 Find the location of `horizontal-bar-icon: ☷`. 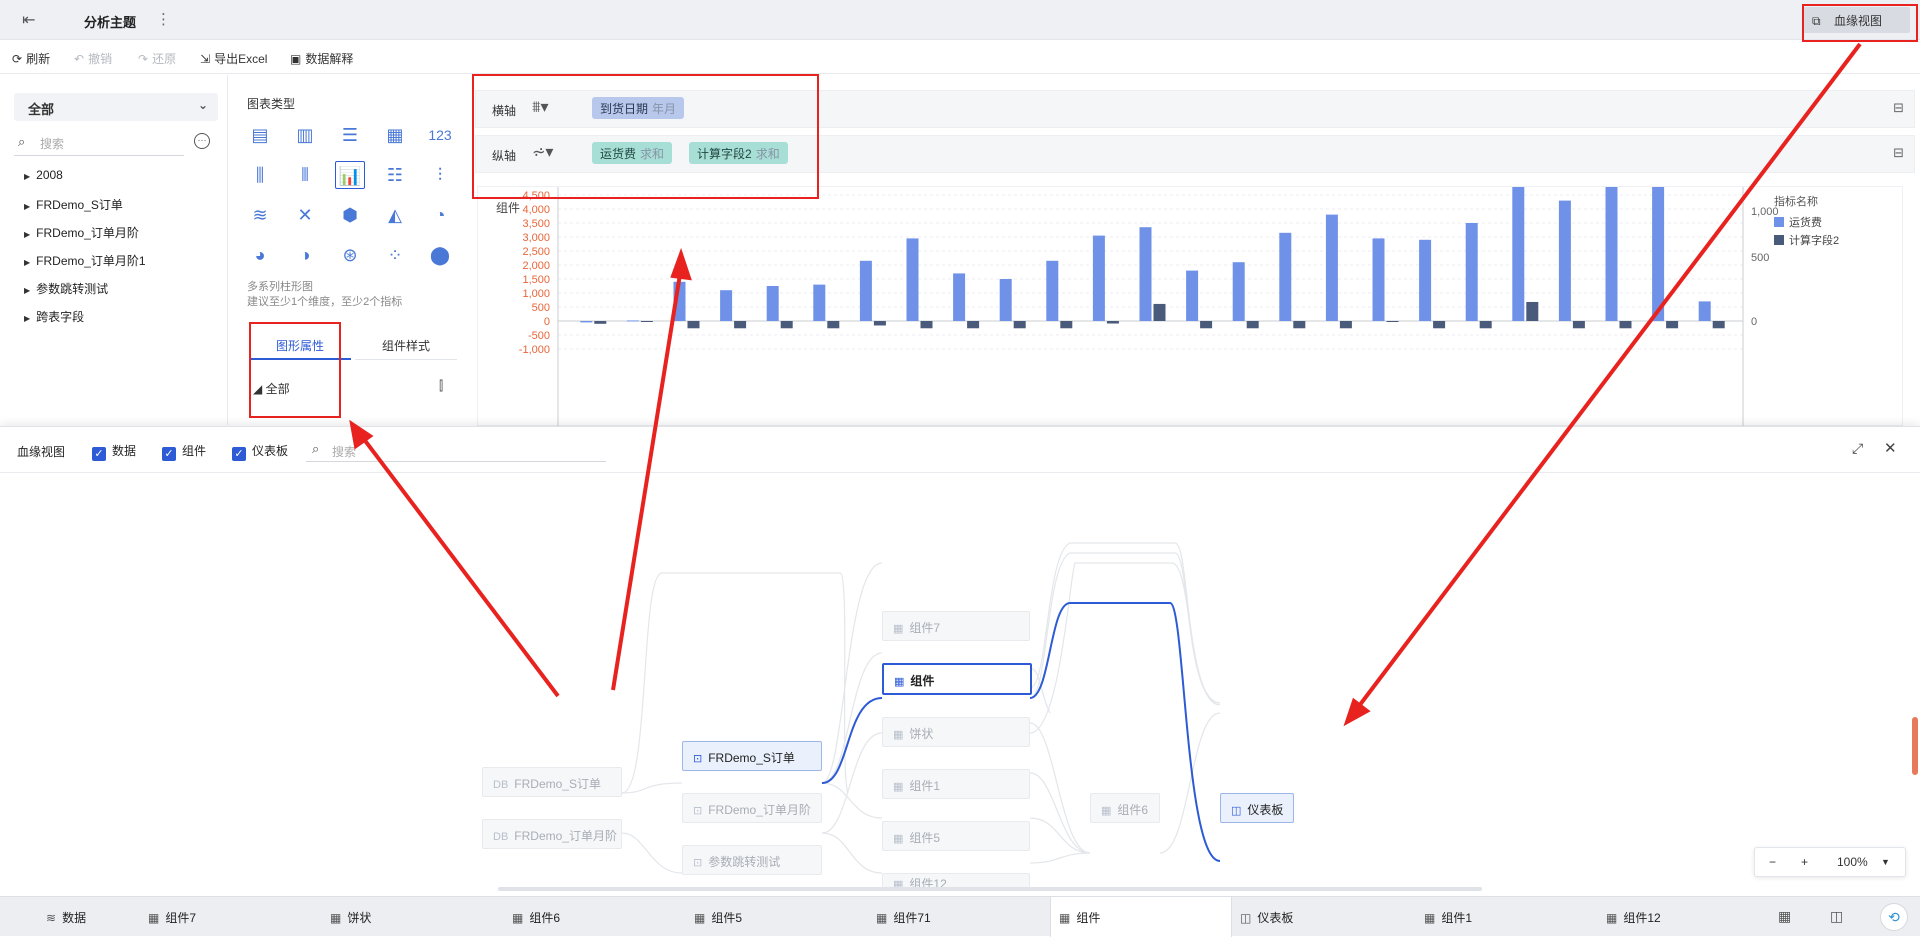

horizontal-bar-icon: ☷ is located at coordinates (395, 175).